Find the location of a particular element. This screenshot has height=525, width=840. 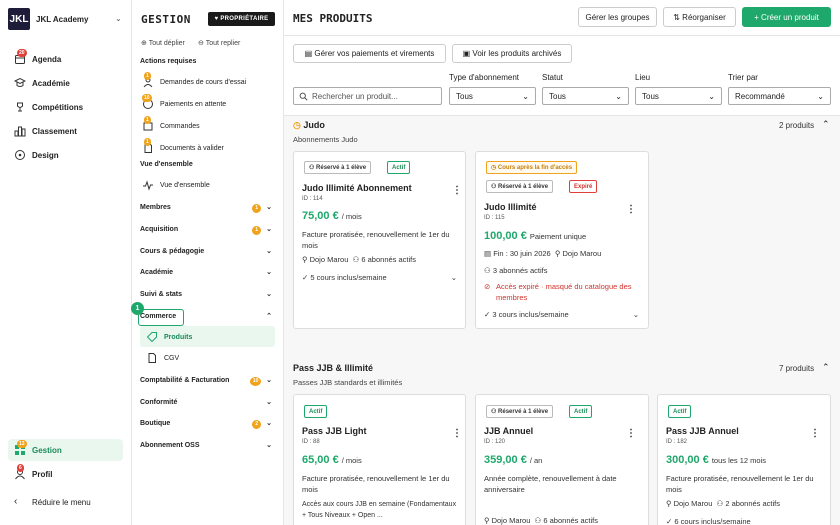

filter-status-select: Tous ⌄ is located at coordinates (585, 96).